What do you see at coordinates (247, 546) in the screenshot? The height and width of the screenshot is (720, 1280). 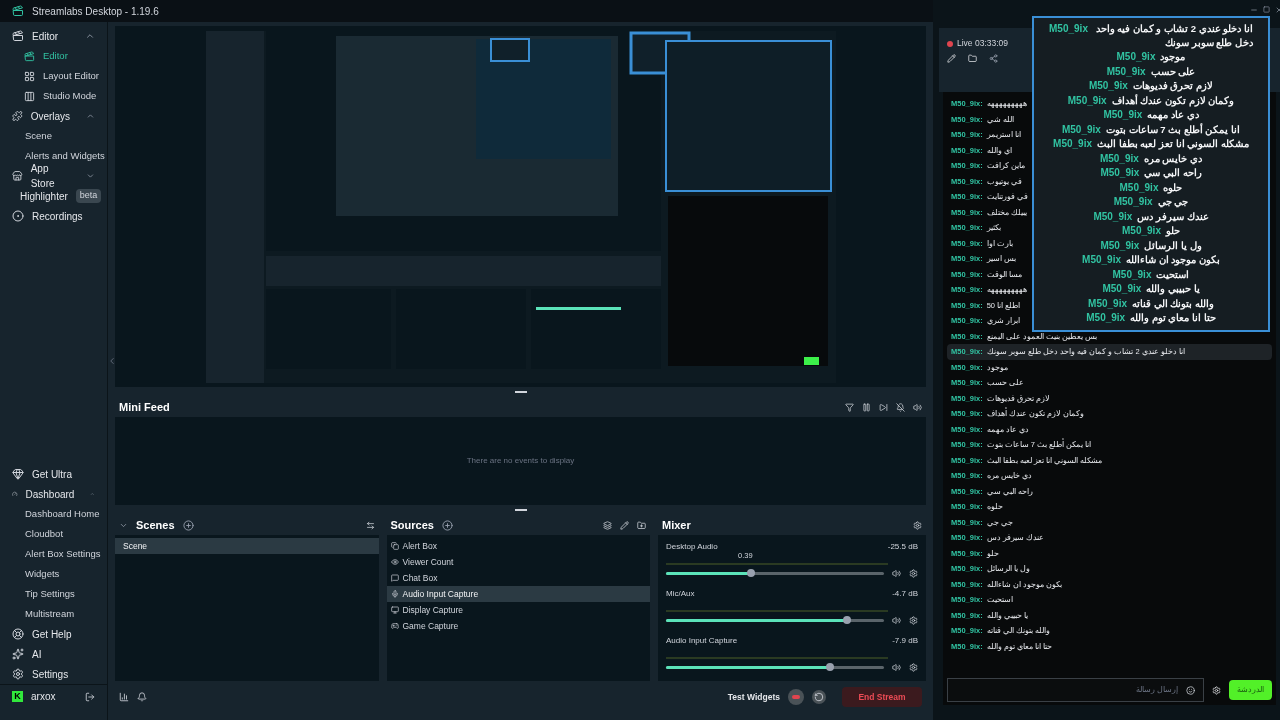 I see `scene-item: Scene` at bounding box center [247, 546].